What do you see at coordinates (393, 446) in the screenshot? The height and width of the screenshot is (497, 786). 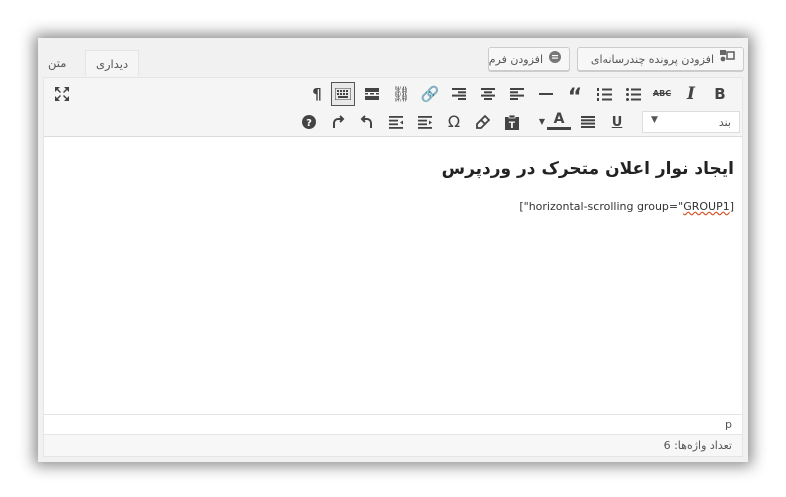 I see `status-bar: تعداد واژه‌ها: 6` at bounding box center [393, 446].